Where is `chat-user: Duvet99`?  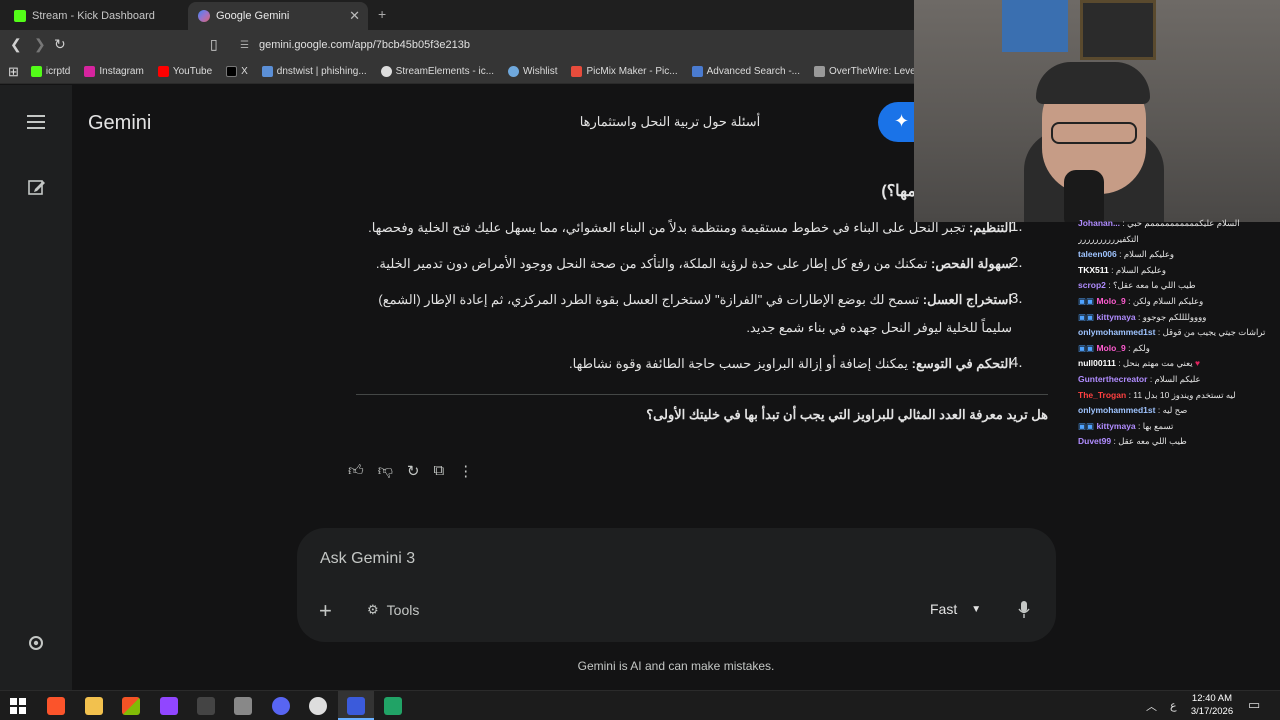
chat-user: Duvet99 is located at coordinates (1095, 441).